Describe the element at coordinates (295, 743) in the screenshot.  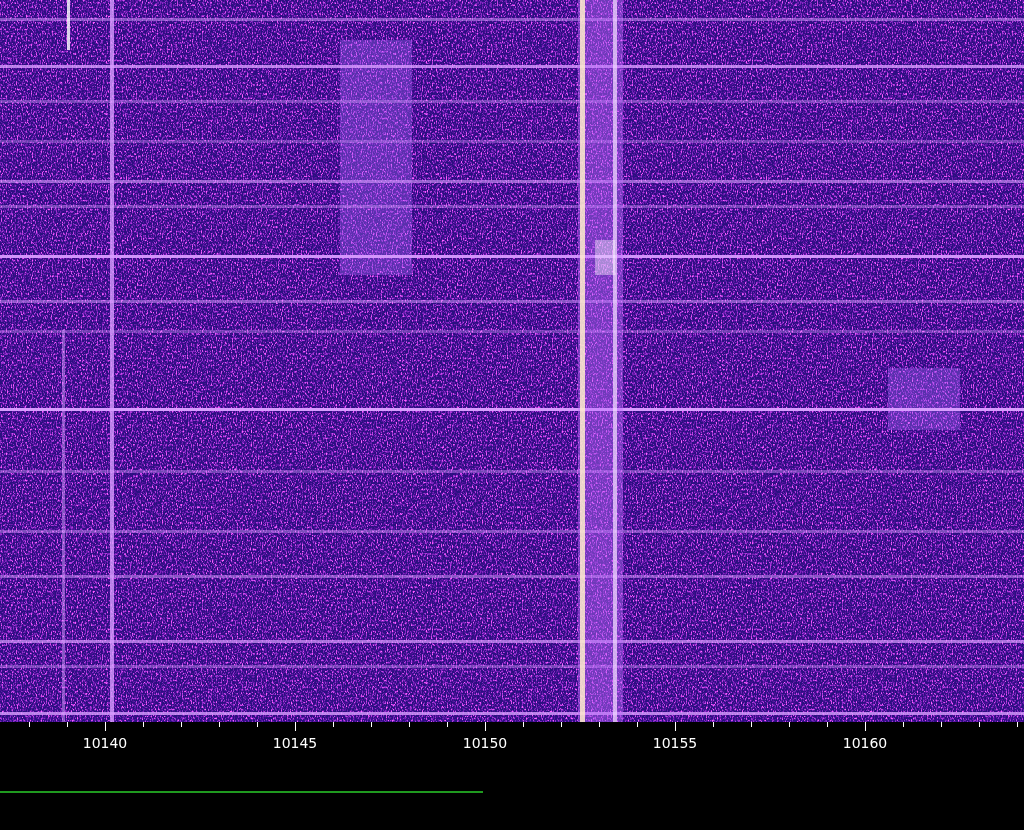
I see `frequency-label: 10145` at that location.